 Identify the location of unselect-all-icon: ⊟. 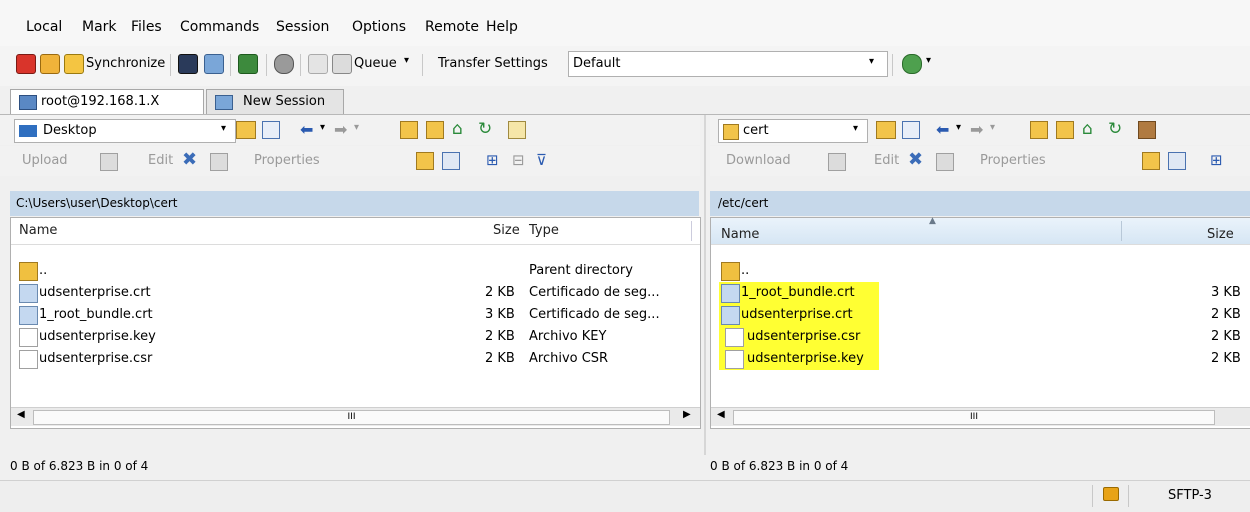
(518, 160).